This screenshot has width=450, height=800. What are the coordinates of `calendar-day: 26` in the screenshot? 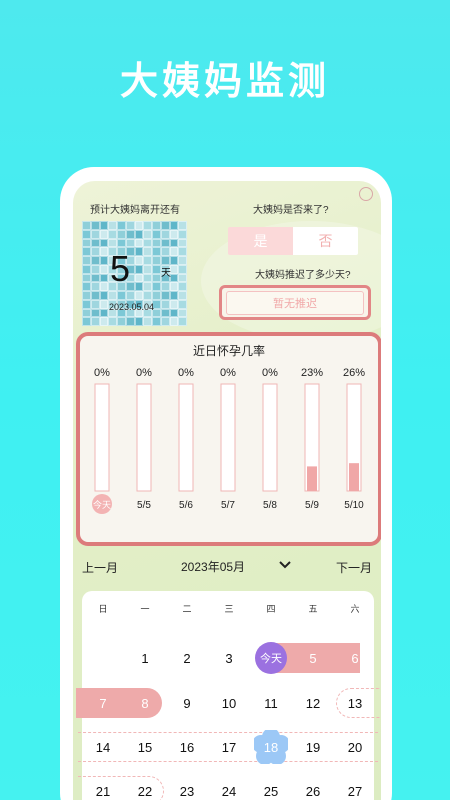 It's located at (313, 789).